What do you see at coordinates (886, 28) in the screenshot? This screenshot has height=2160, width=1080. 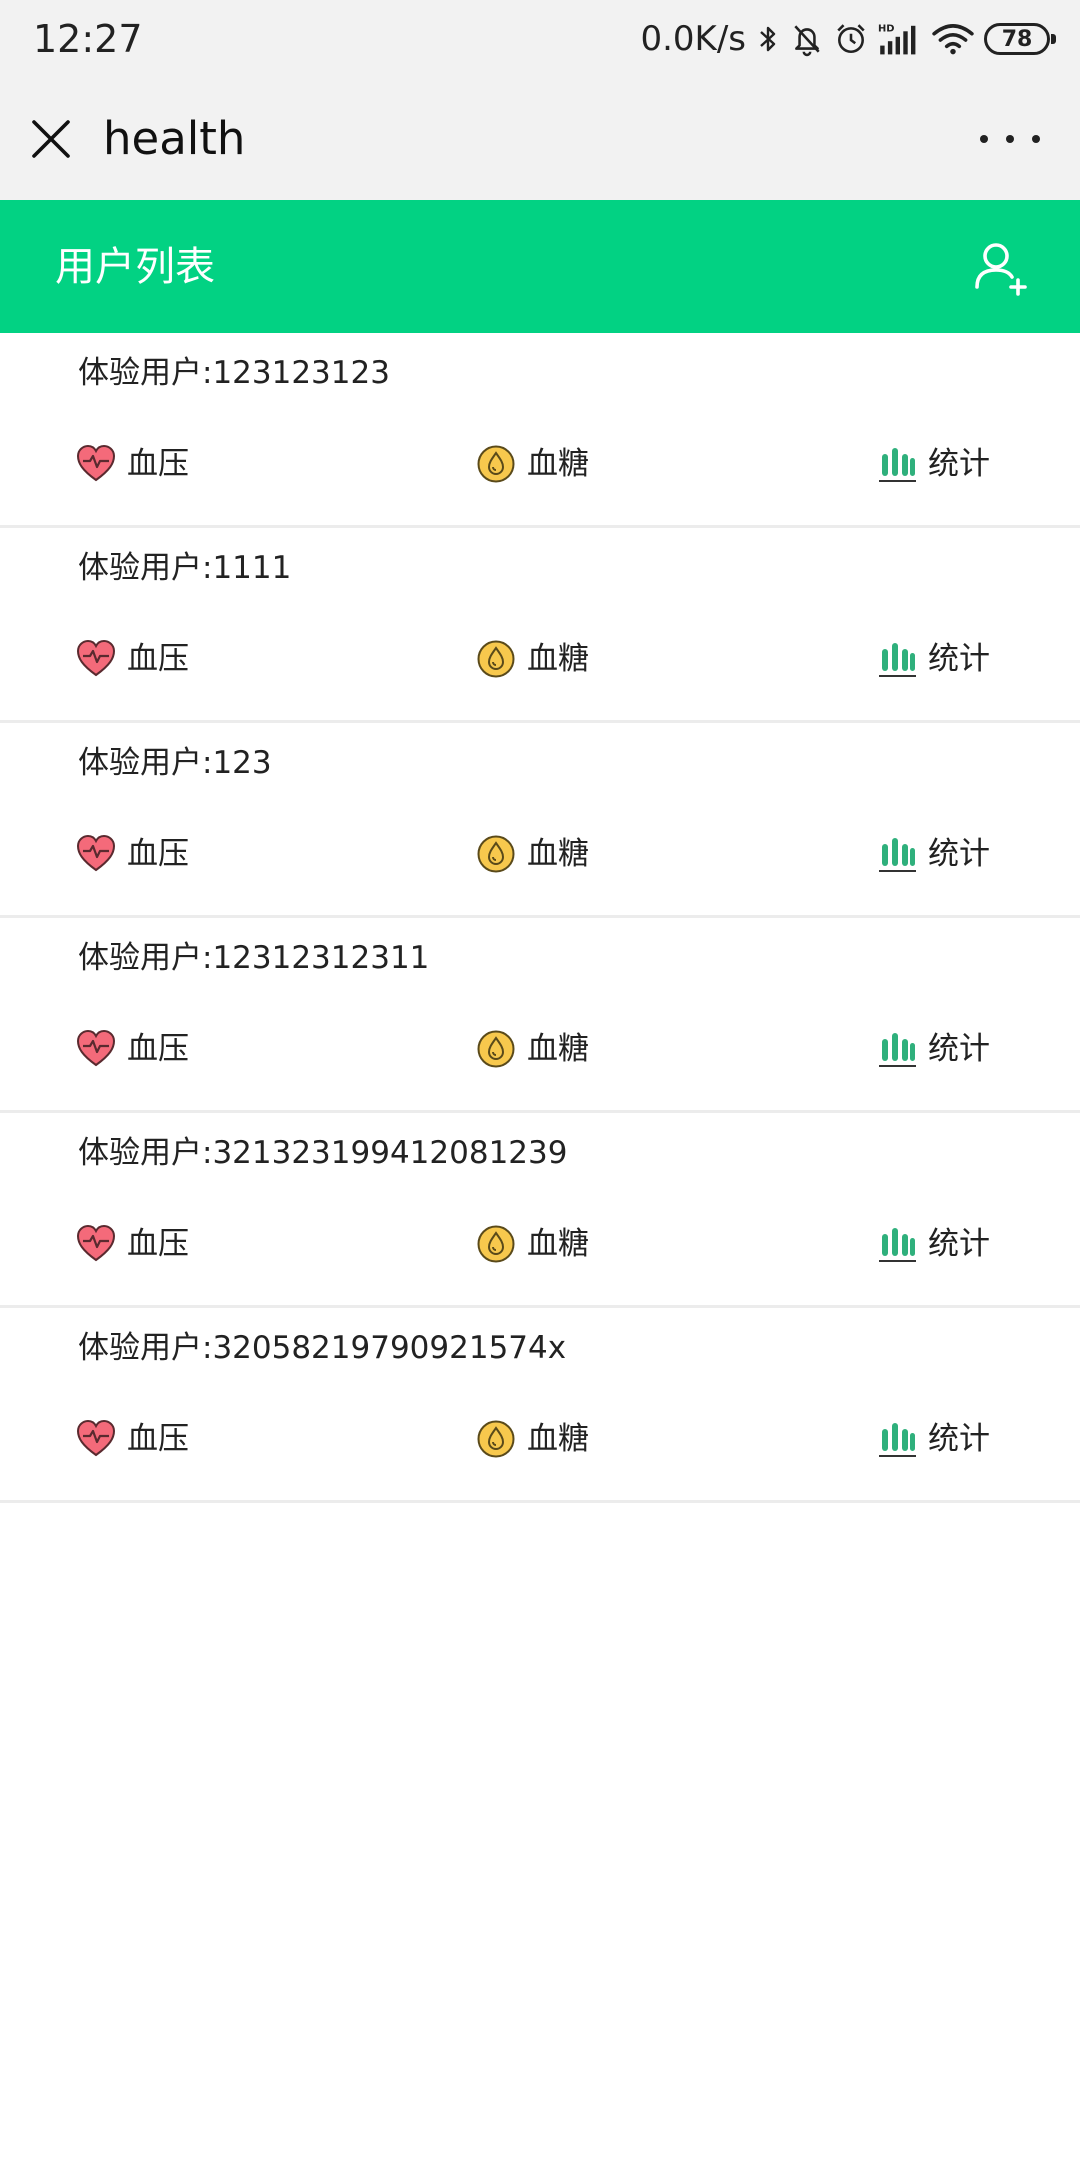 I see `svg-text: HD` at bounding box center [886, 28].